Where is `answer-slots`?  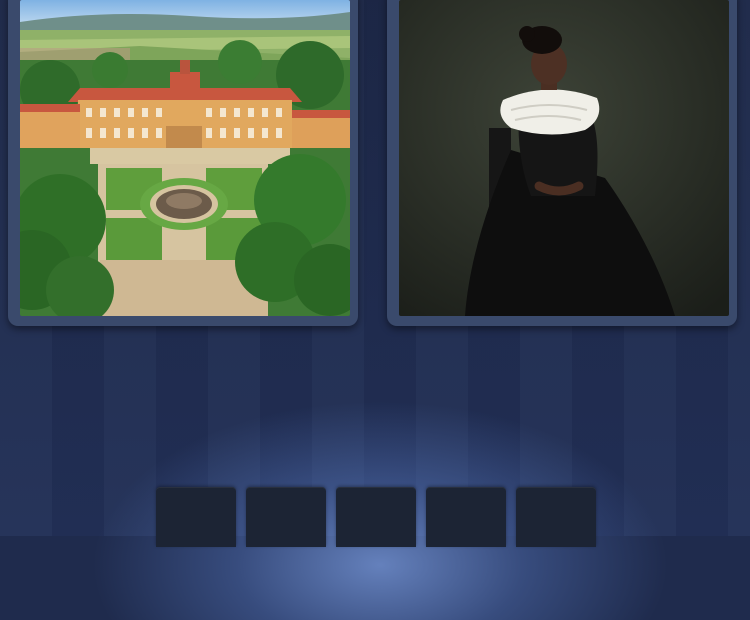
answer-slots is located at coordinates (376, 517).